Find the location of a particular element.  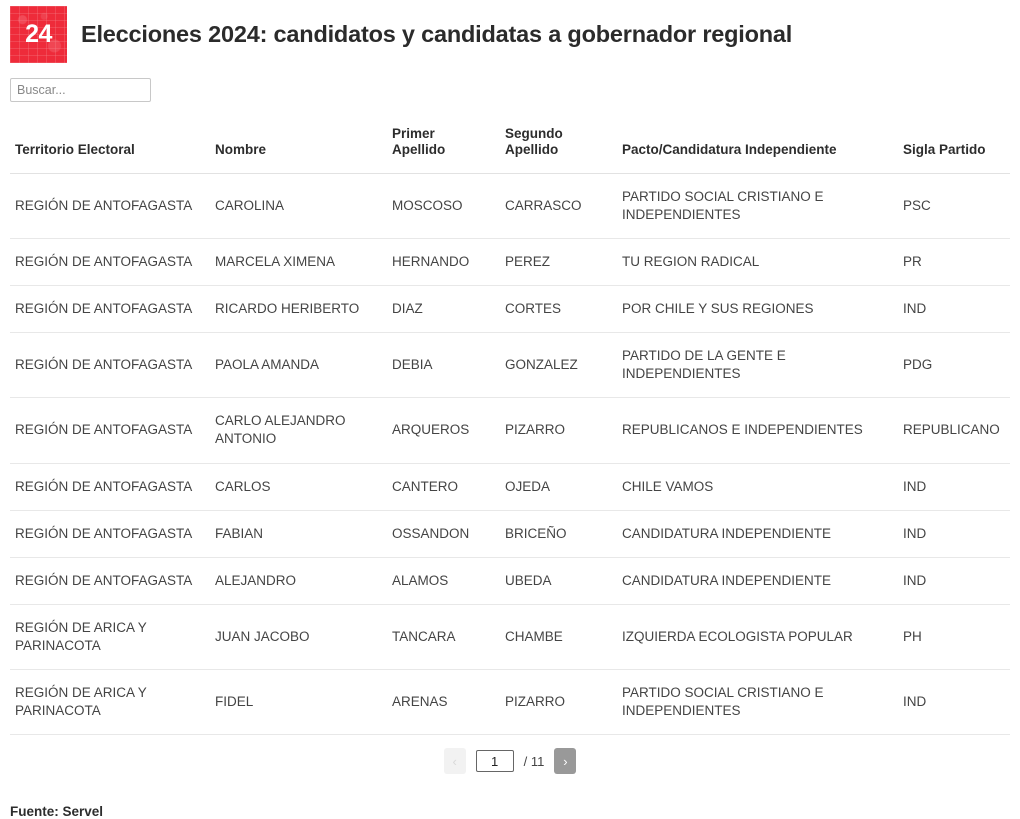

cell-primer-apellido: CANTERO is located at coordinates (443, 487).